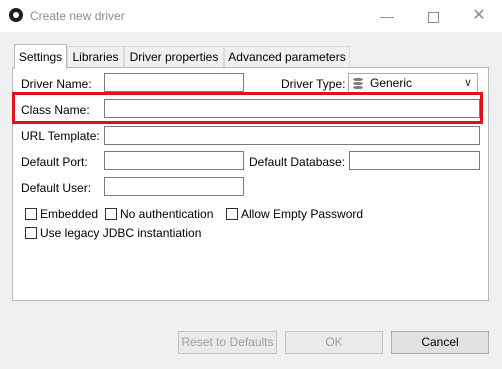  Describe the element at coordinates (174, 82) in the screenshot. I see `driver-name-input` at that location.